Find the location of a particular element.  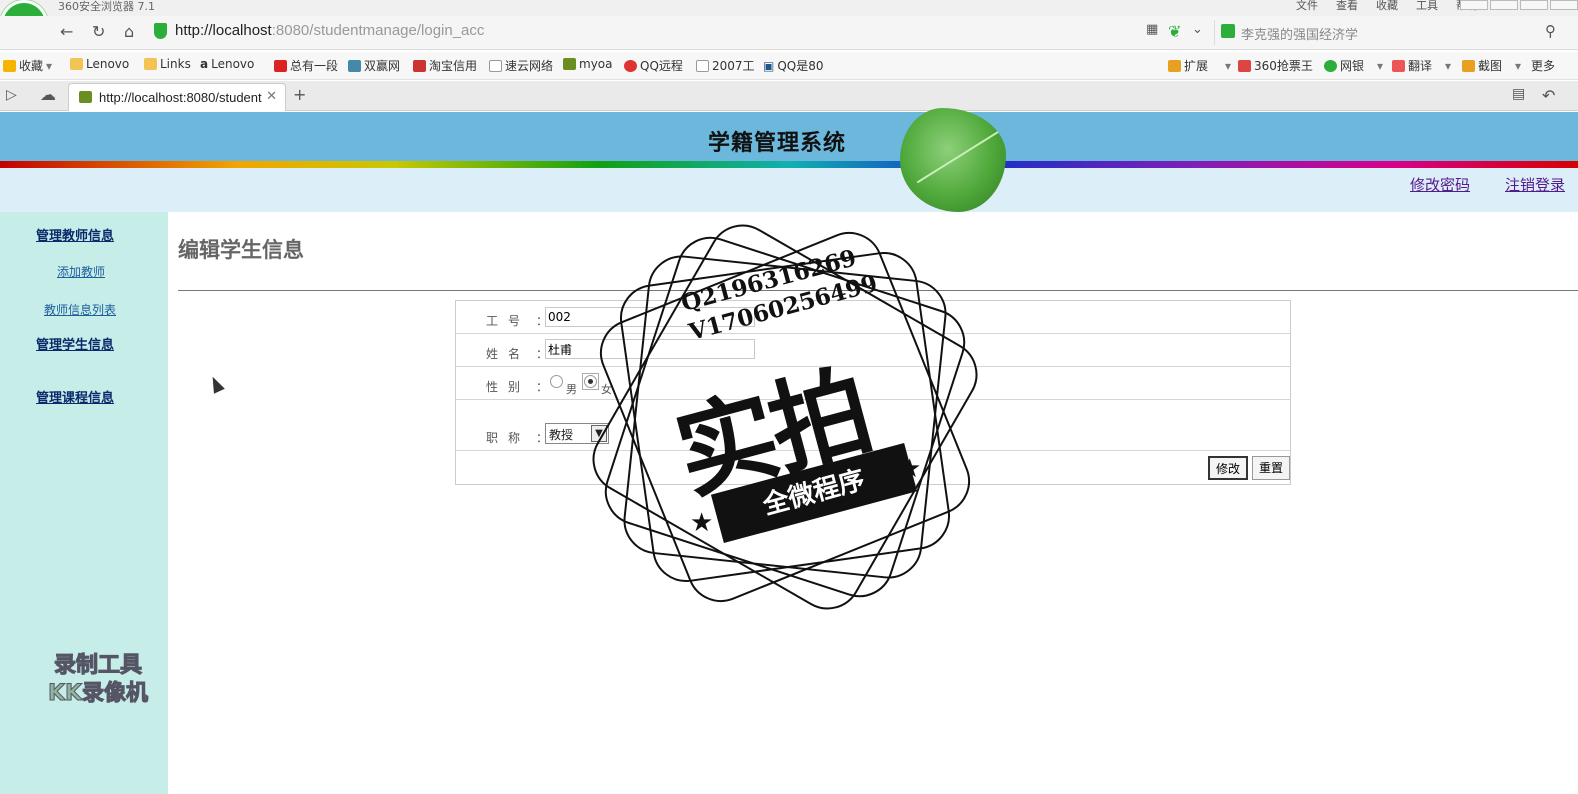

toolbar-extensions: 扩展 ▾ is located at coordinates (1199, 65).